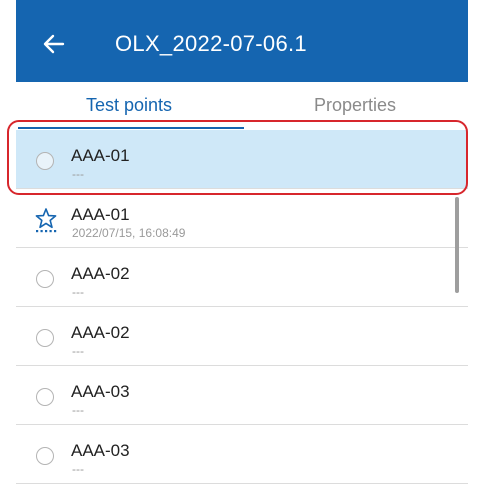 This screenshot has height=484, width=478. Describe the element at coordinates (457, 245) in the screenshot. I see `scrollbar` at that location.